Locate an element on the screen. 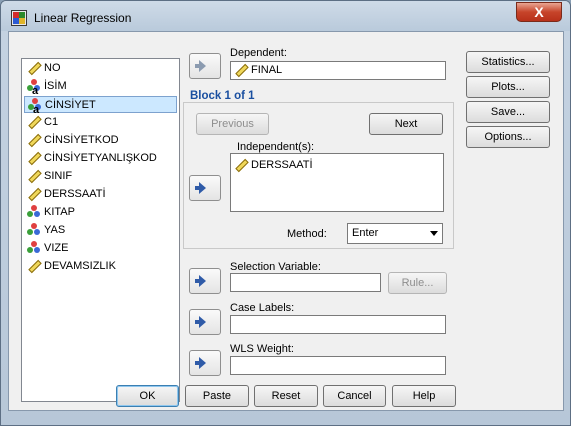 Image resolution: width=571 pixels, height=426 pixels. variable-item: NO is located at coordinates (100, 68).